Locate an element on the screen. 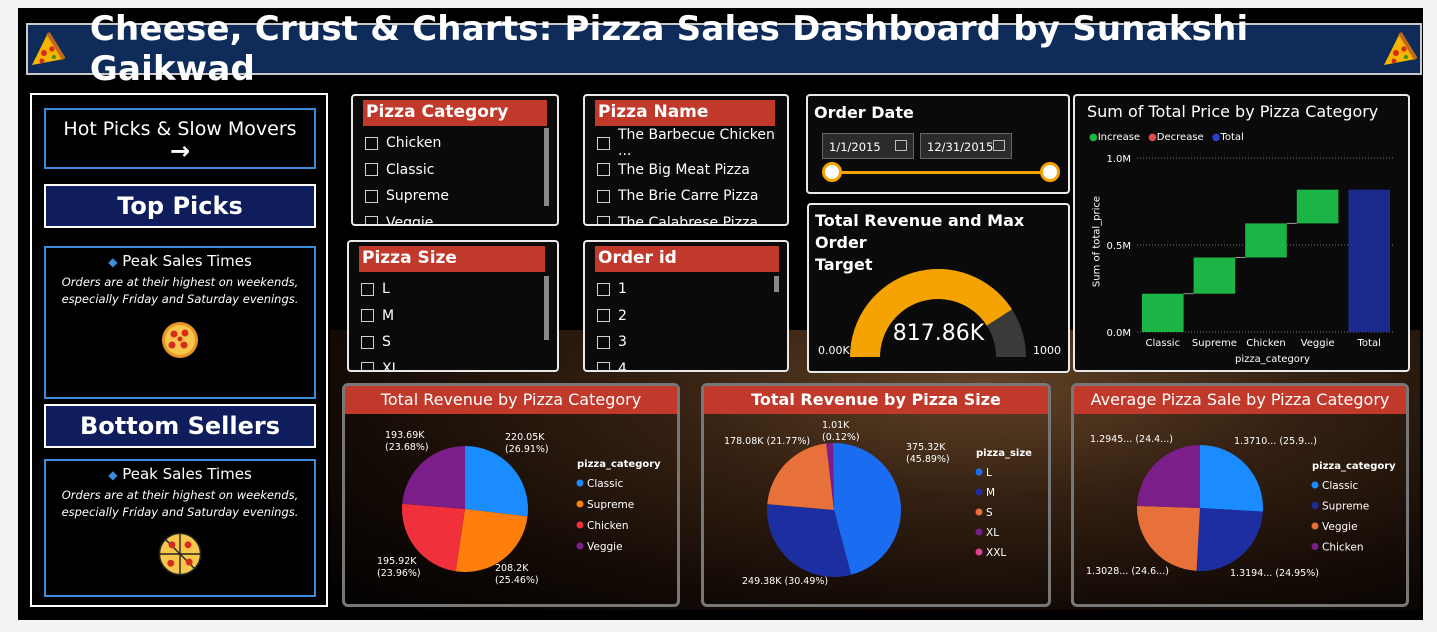  date-range-track is located at coordinates (942, 172).